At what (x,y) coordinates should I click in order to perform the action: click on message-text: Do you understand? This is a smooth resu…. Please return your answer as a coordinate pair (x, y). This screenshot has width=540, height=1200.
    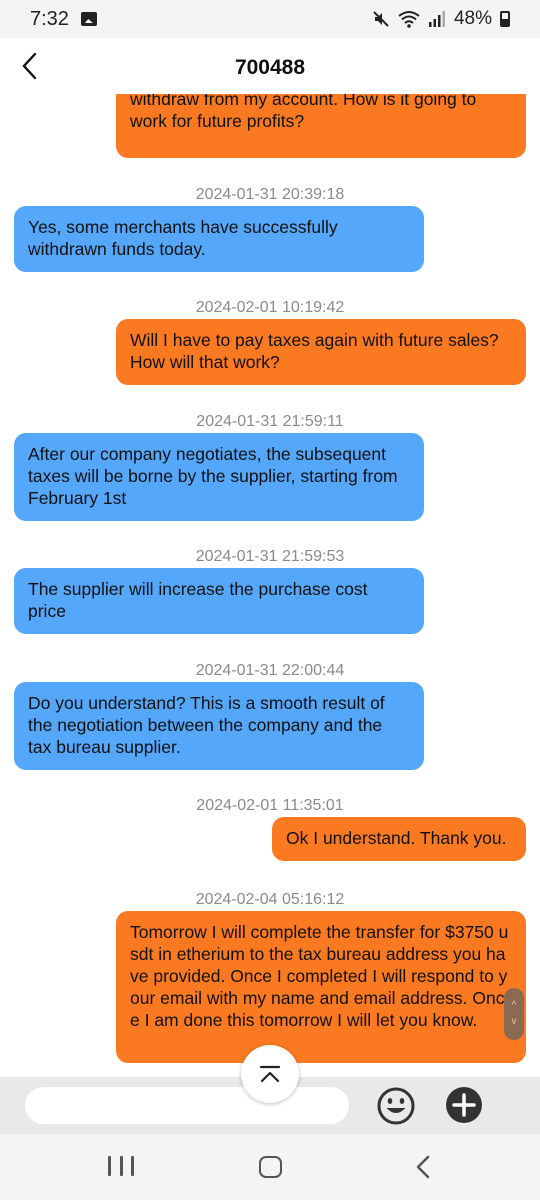
    Looking at the image, I should click on (206, 725).